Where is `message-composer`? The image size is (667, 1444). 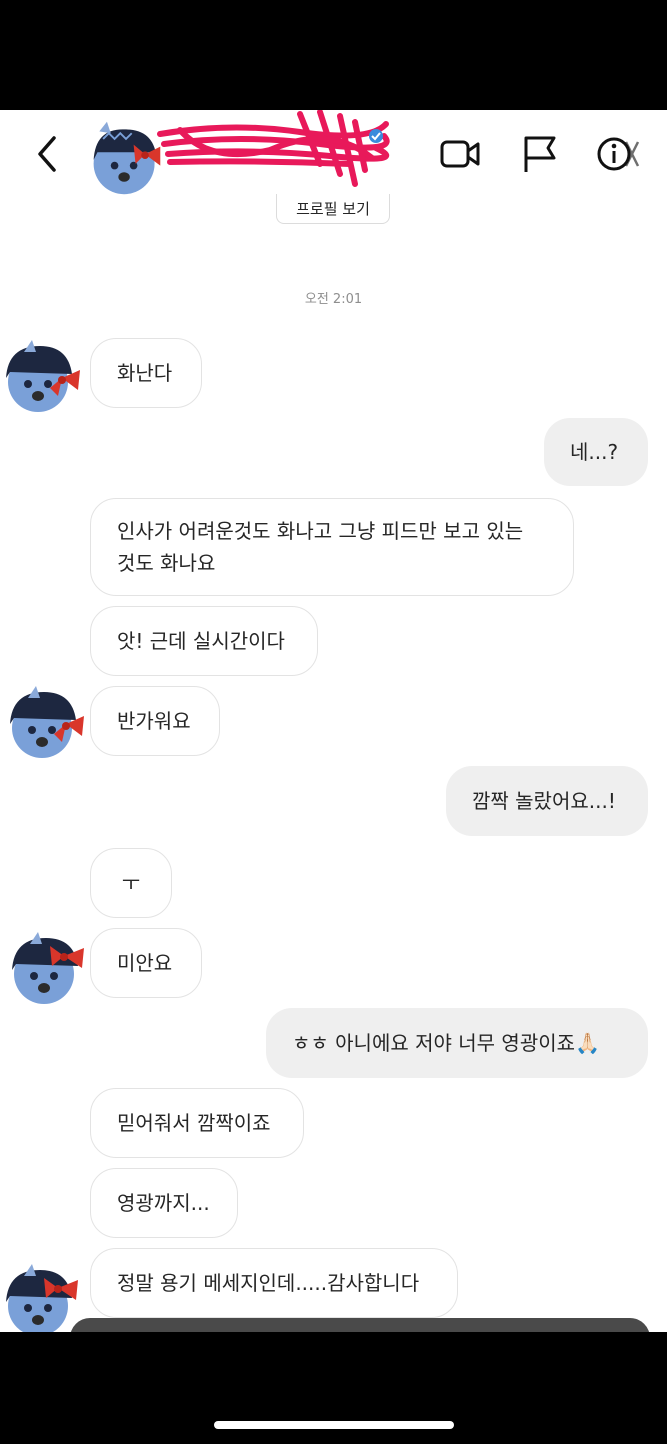
message-composer is located at coordinates (360, 1325).